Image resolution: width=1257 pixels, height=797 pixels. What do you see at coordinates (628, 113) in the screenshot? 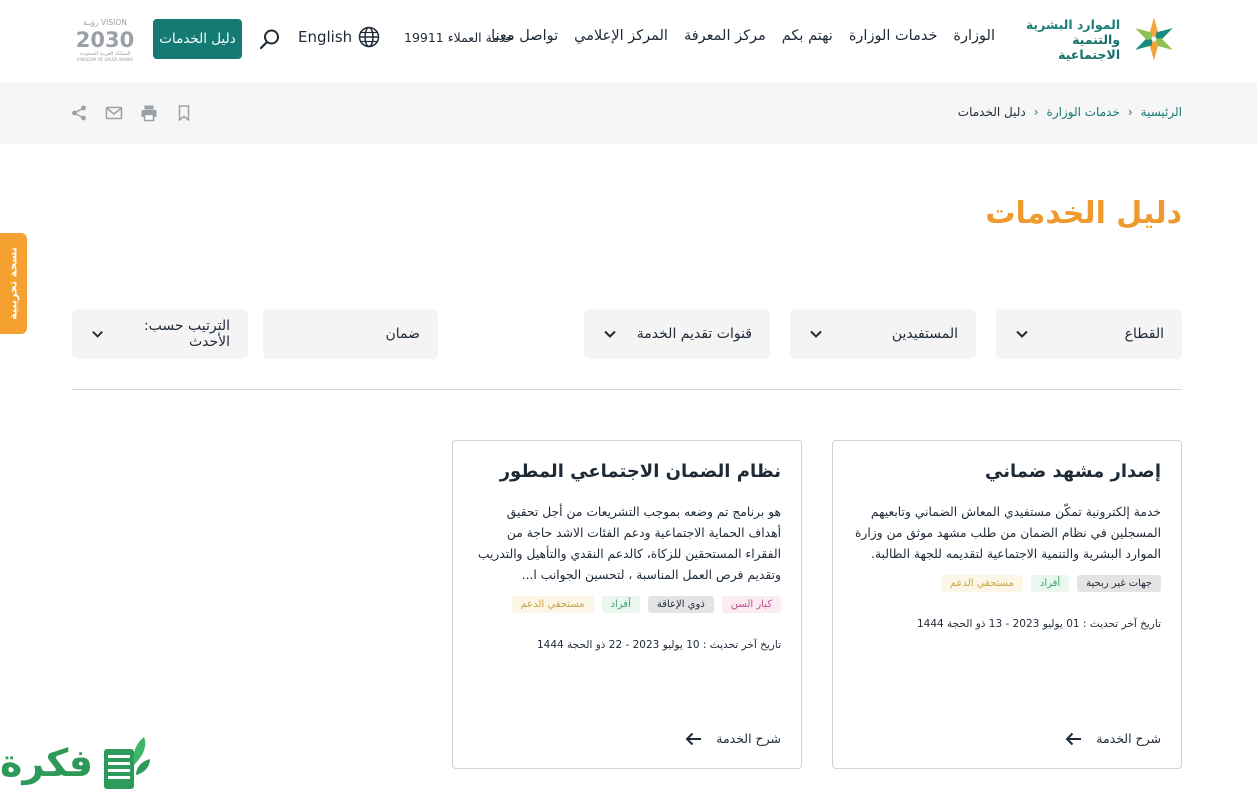
I see `breadcrumb-bar: الرئيسية ‹ خدمات الوزارة ‹ دليل الخدمات` at bounding box center [628, 113].